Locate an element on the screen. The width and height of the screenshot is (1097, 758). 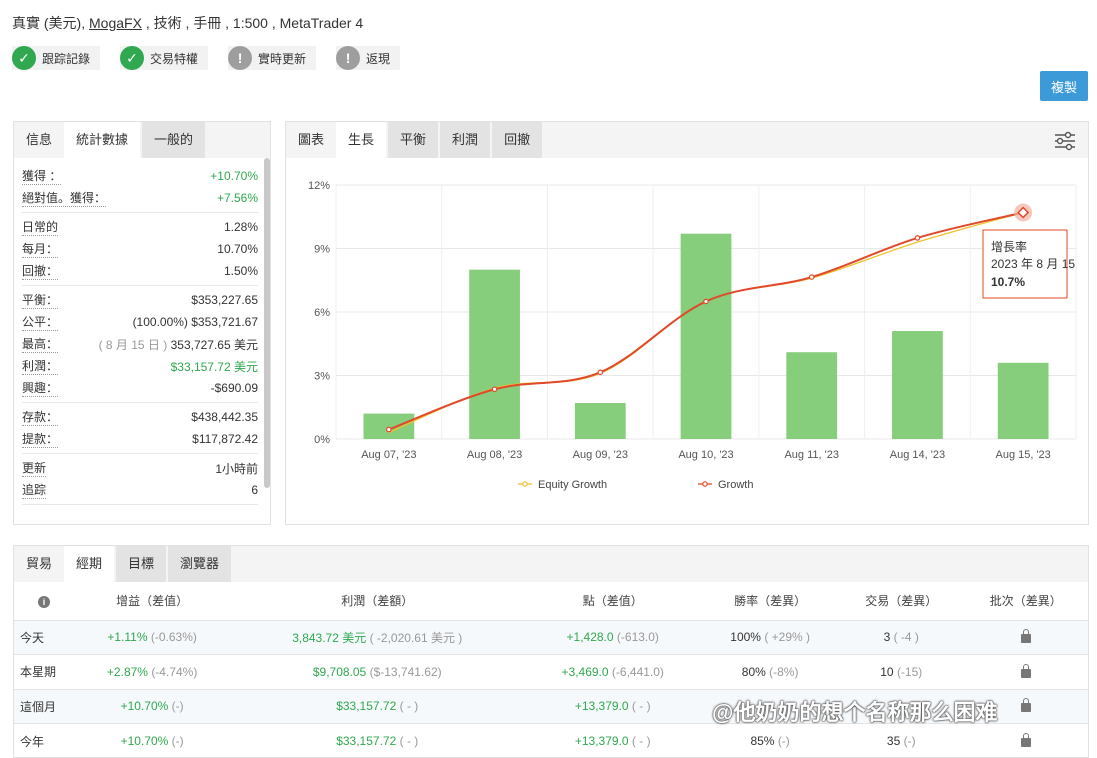
badge-cashback: ! 返現 is located at coordinates (368, 58).